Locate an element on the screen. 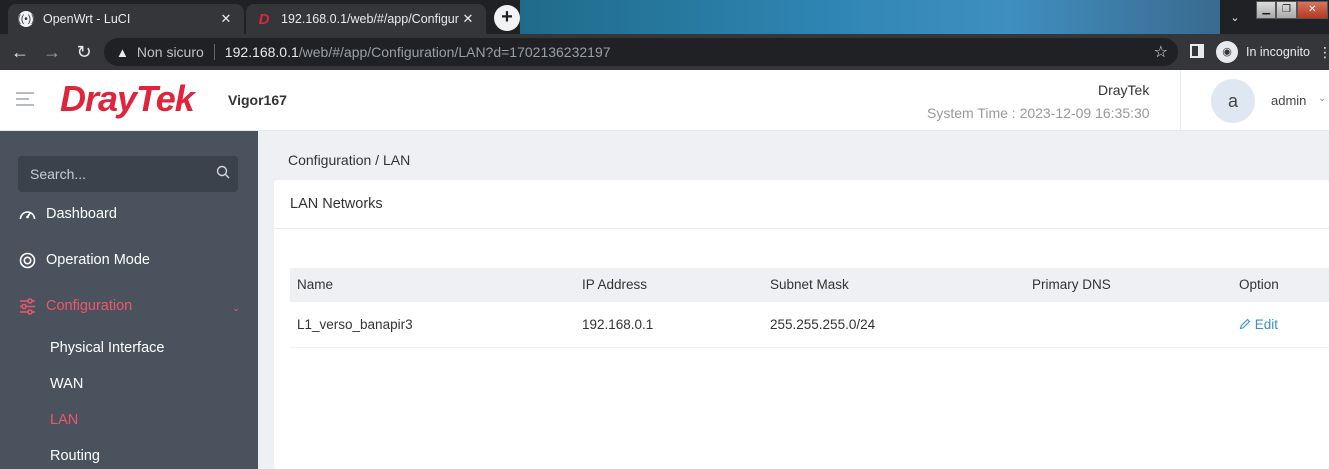 The height and width of the screenshot is (469, 1329). sidebar-item-operation-mode: Operation Mode is located at coordinates (84, 260).